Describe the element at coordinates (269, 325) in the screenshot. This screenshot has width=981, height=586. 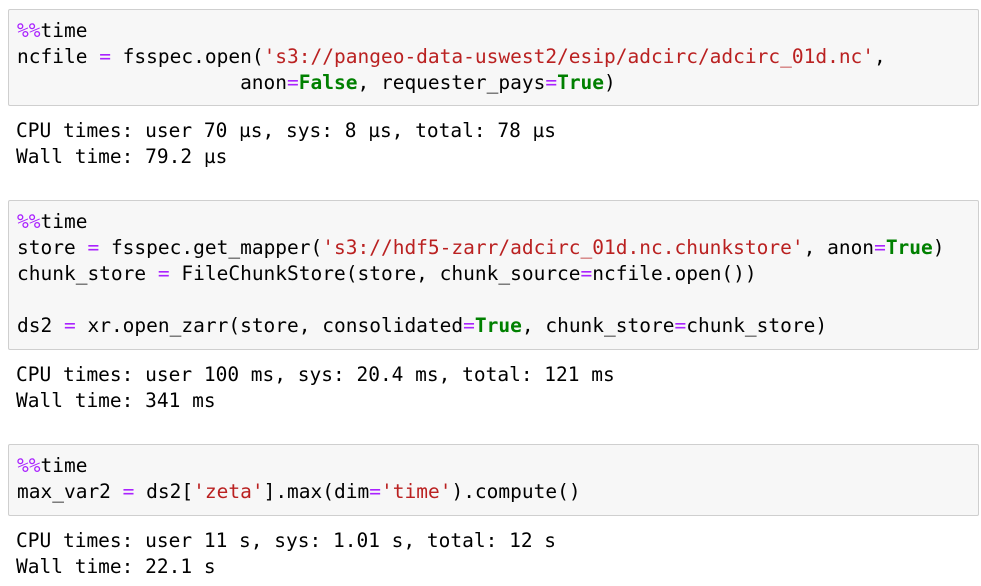
I see `code-token: xr.open_zarr(store, consolidated` at that location.